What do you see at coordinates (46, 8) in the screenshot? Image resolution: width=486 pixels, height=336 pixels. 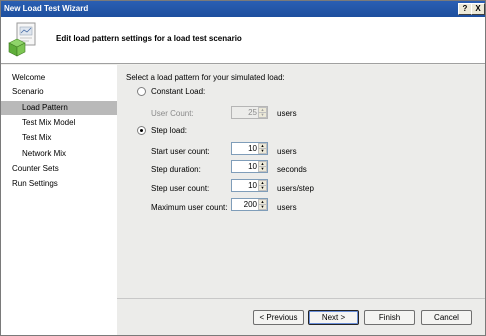 I see `window-title: New Load Test Wizard` at bounding box center [46, 8].